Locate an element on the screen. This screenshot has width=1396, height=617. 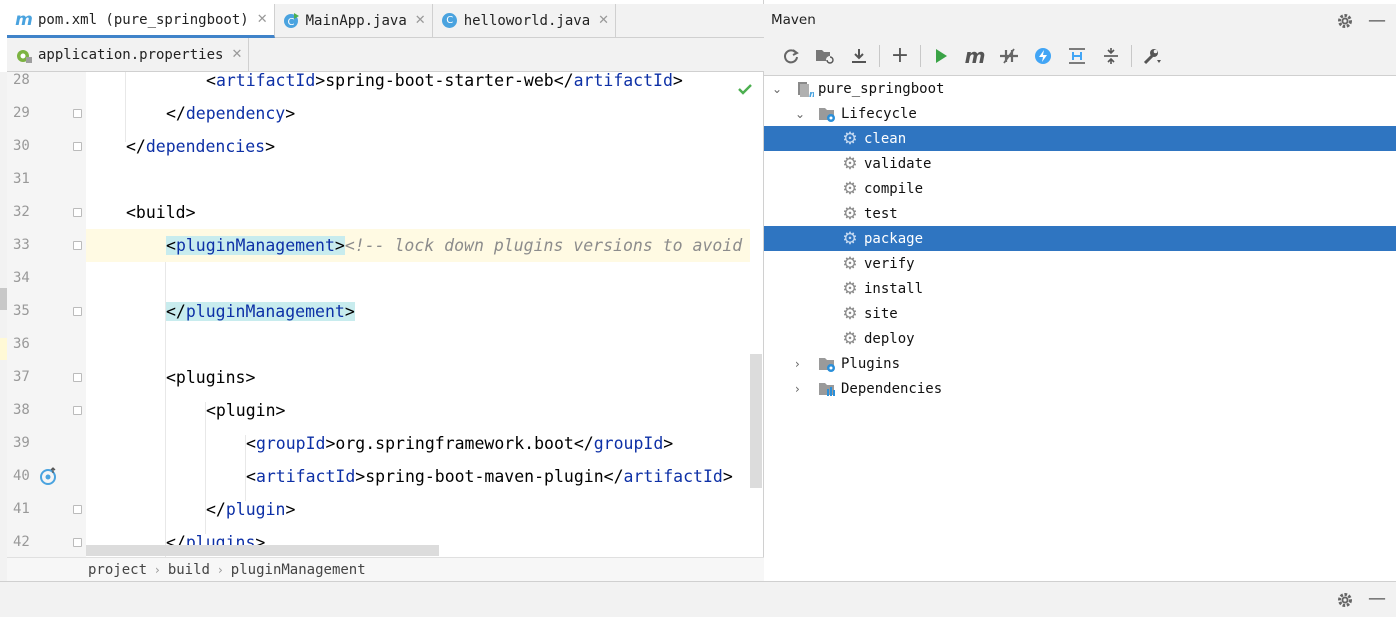
tree-node-phase-install: ⚙ install is located at coordinates (1080, 288).